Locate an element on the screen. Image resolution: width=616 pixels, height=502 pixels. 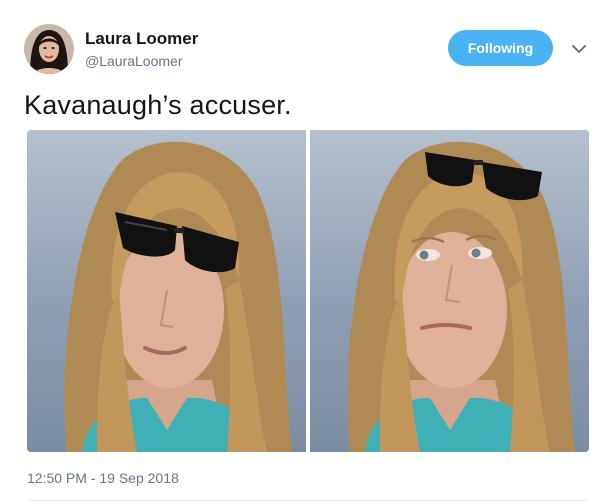
avatar is located at coordinates (49, 49).